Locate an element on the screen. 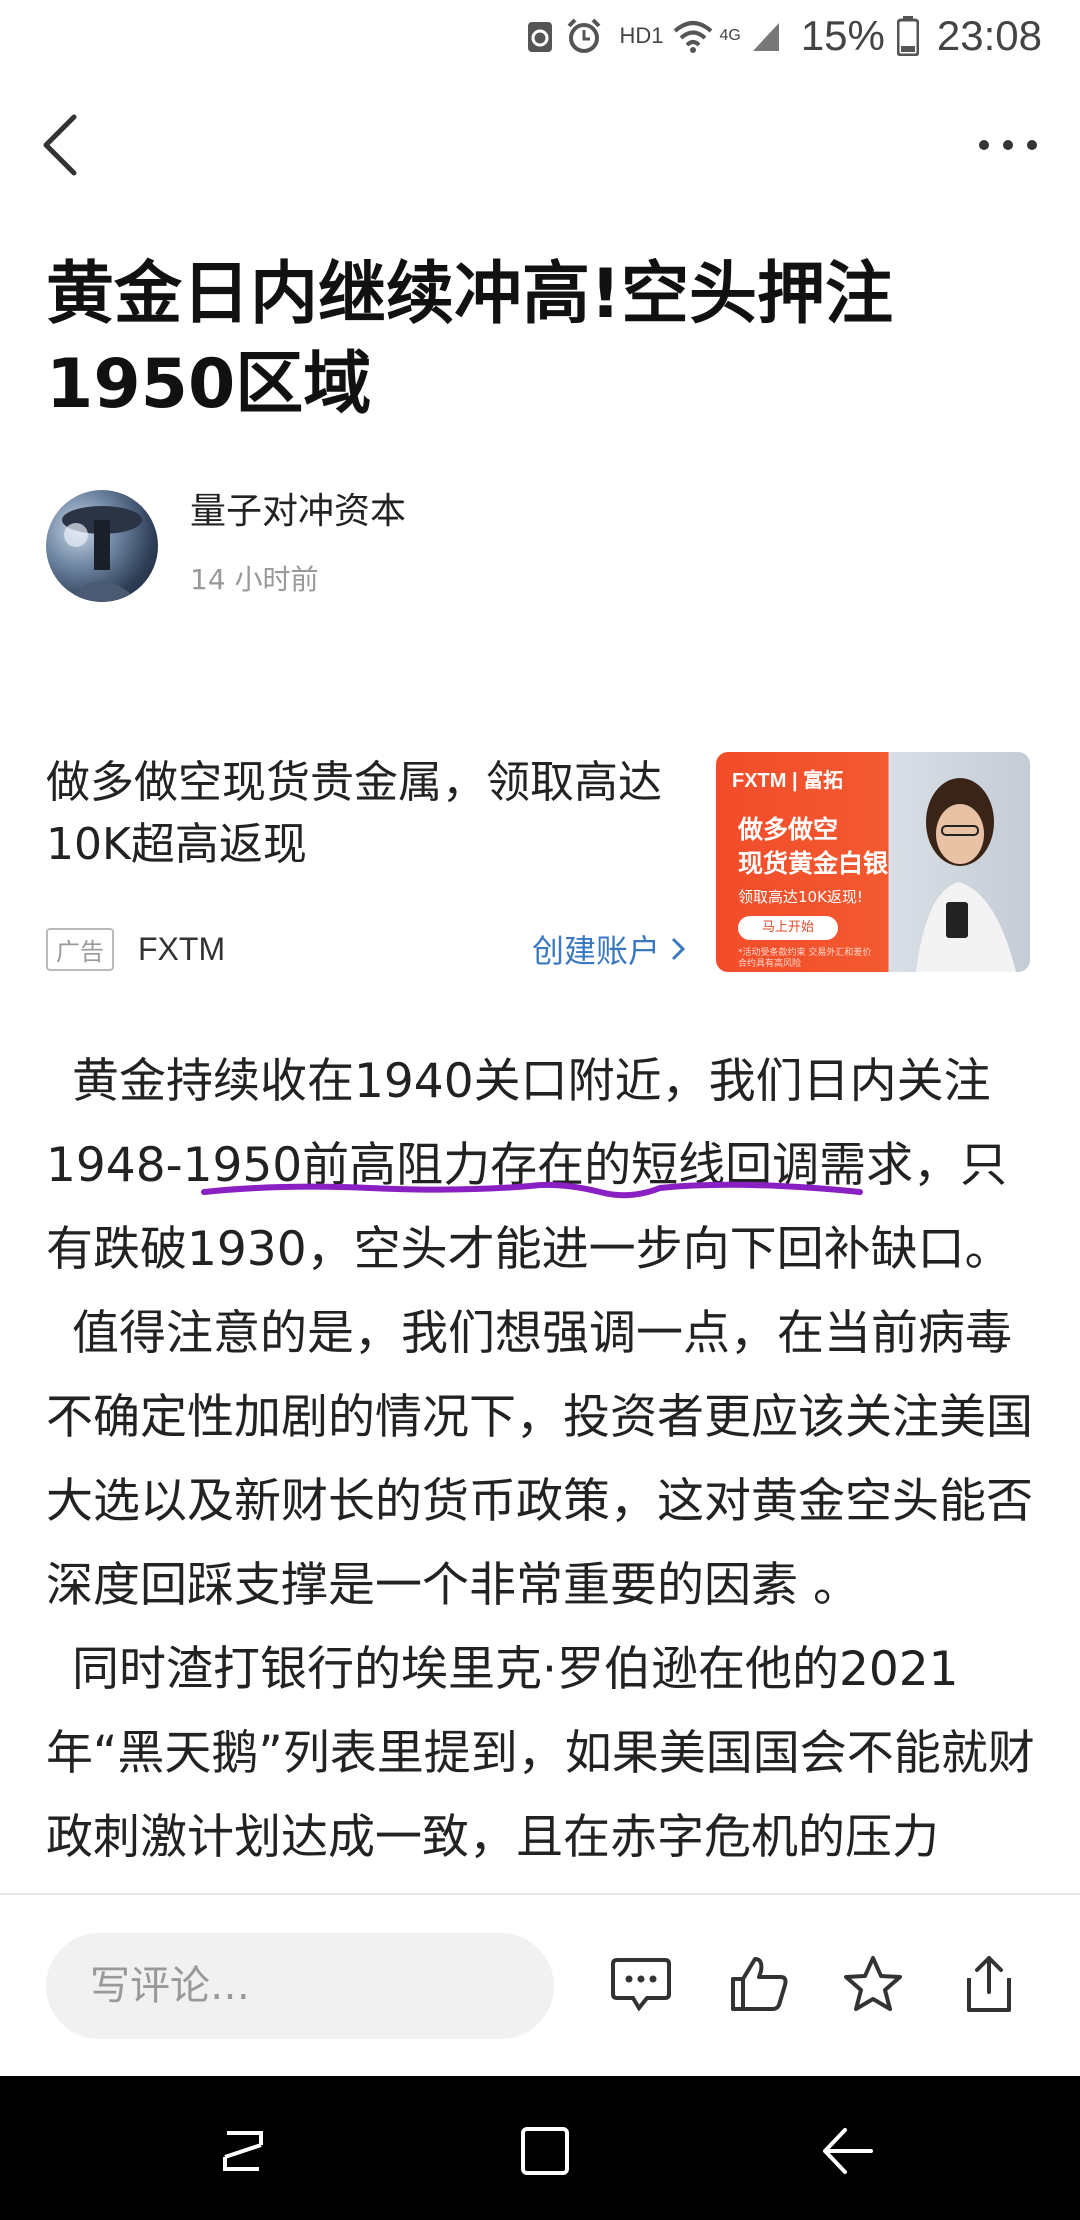 The width and height of the screenshot is (1080, 2220). recent-apps-icon is located at coordinates (243, 2151).